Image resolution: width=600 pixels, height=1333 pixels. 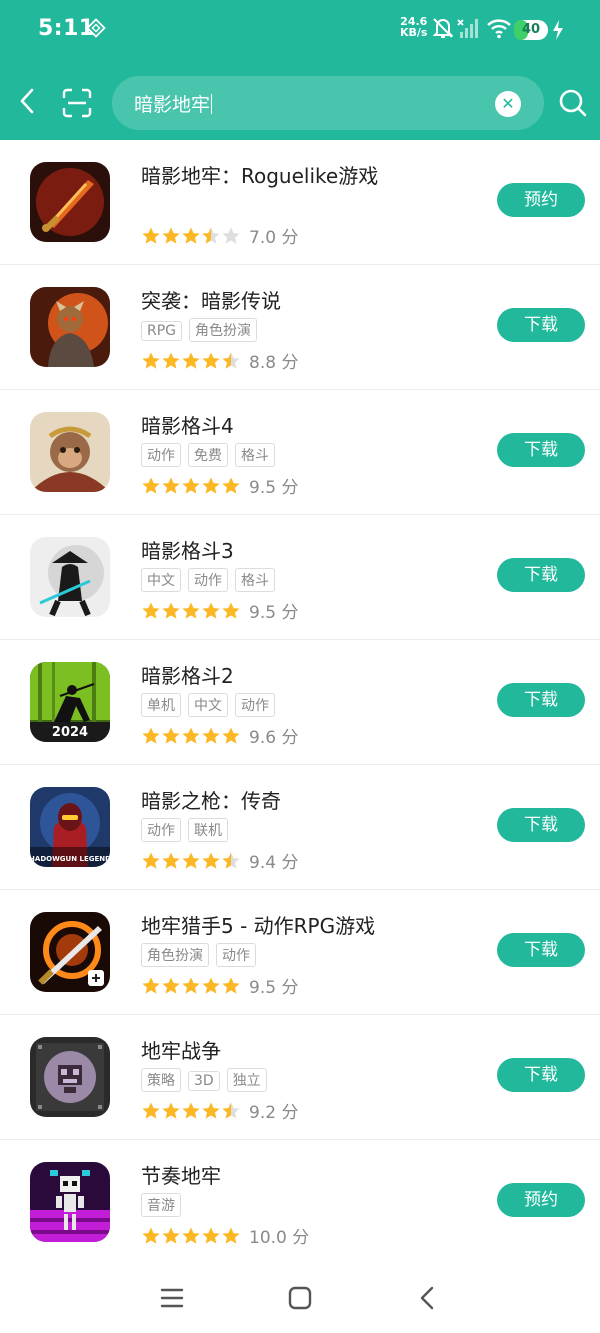 I want to click on app-name: 地牢战争, so click(x=181, y=1049).